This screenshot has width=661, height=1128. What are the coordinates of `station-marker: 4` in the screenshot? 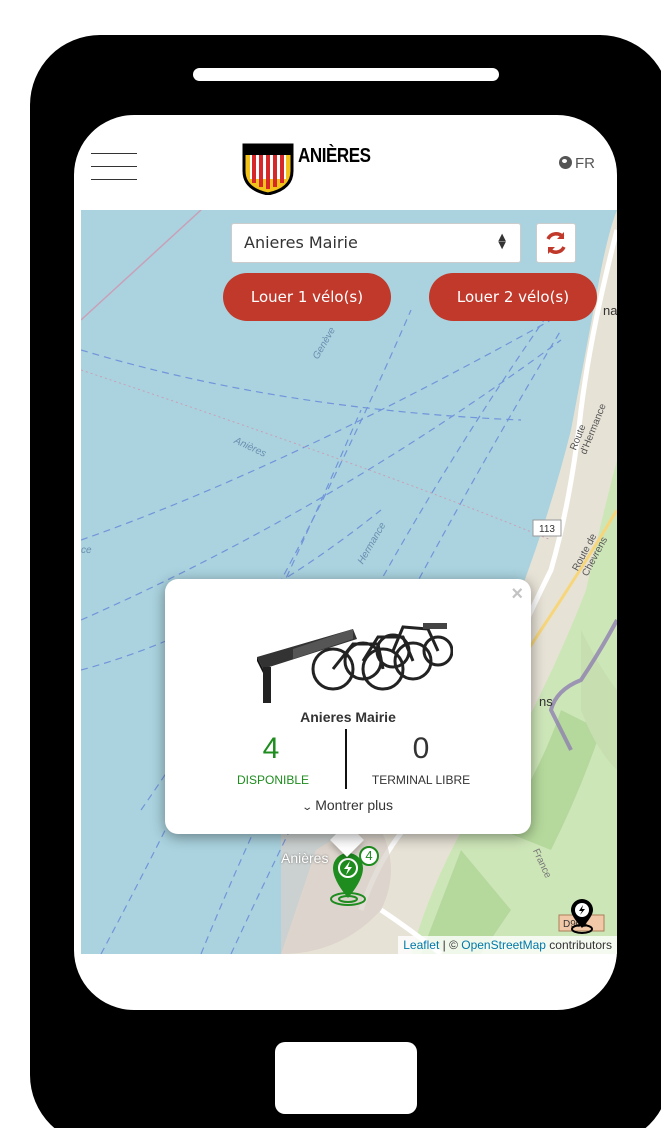 It's located at (354, 876).